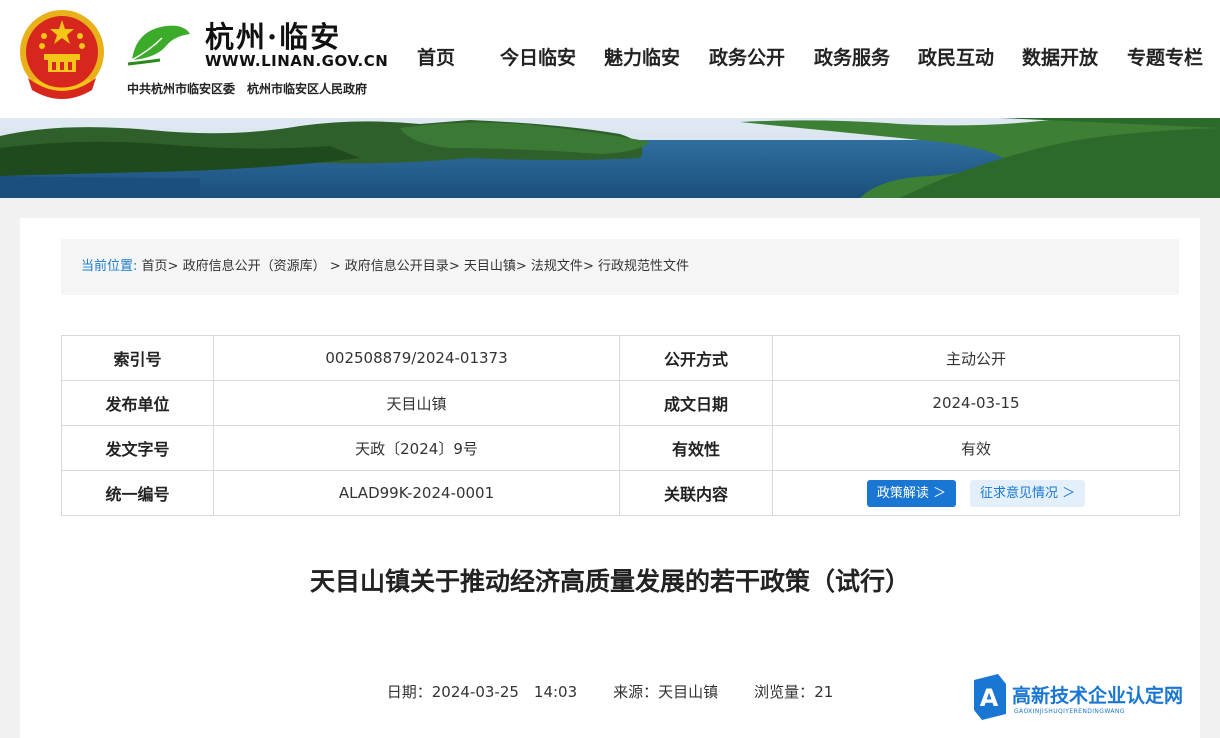  I want to click on main-nav: 首页 今日临安 魅力临安 政务公开 政务服务 政民互动 数据开放 专题专栏, so click(811, 60).